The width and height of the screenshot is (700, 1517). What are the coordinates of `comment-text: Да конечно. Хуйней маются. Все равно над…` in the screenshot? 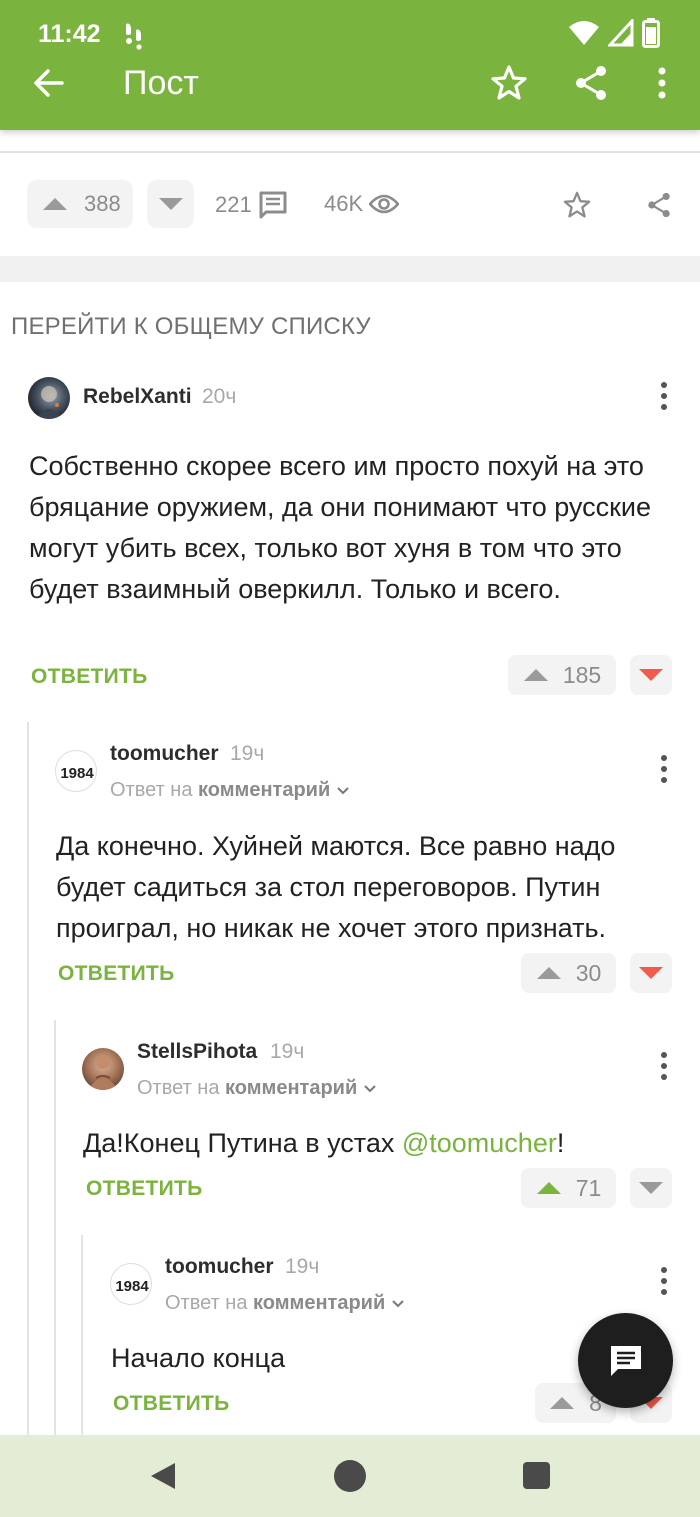 It's located at (336, 887).